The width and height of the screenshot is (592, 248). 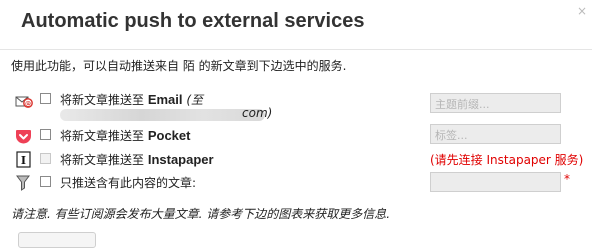 What do you see at coordinates (257, 113) in the screenshot?
I see `email-label-continuation: com)` at bounding box center [257, 113].